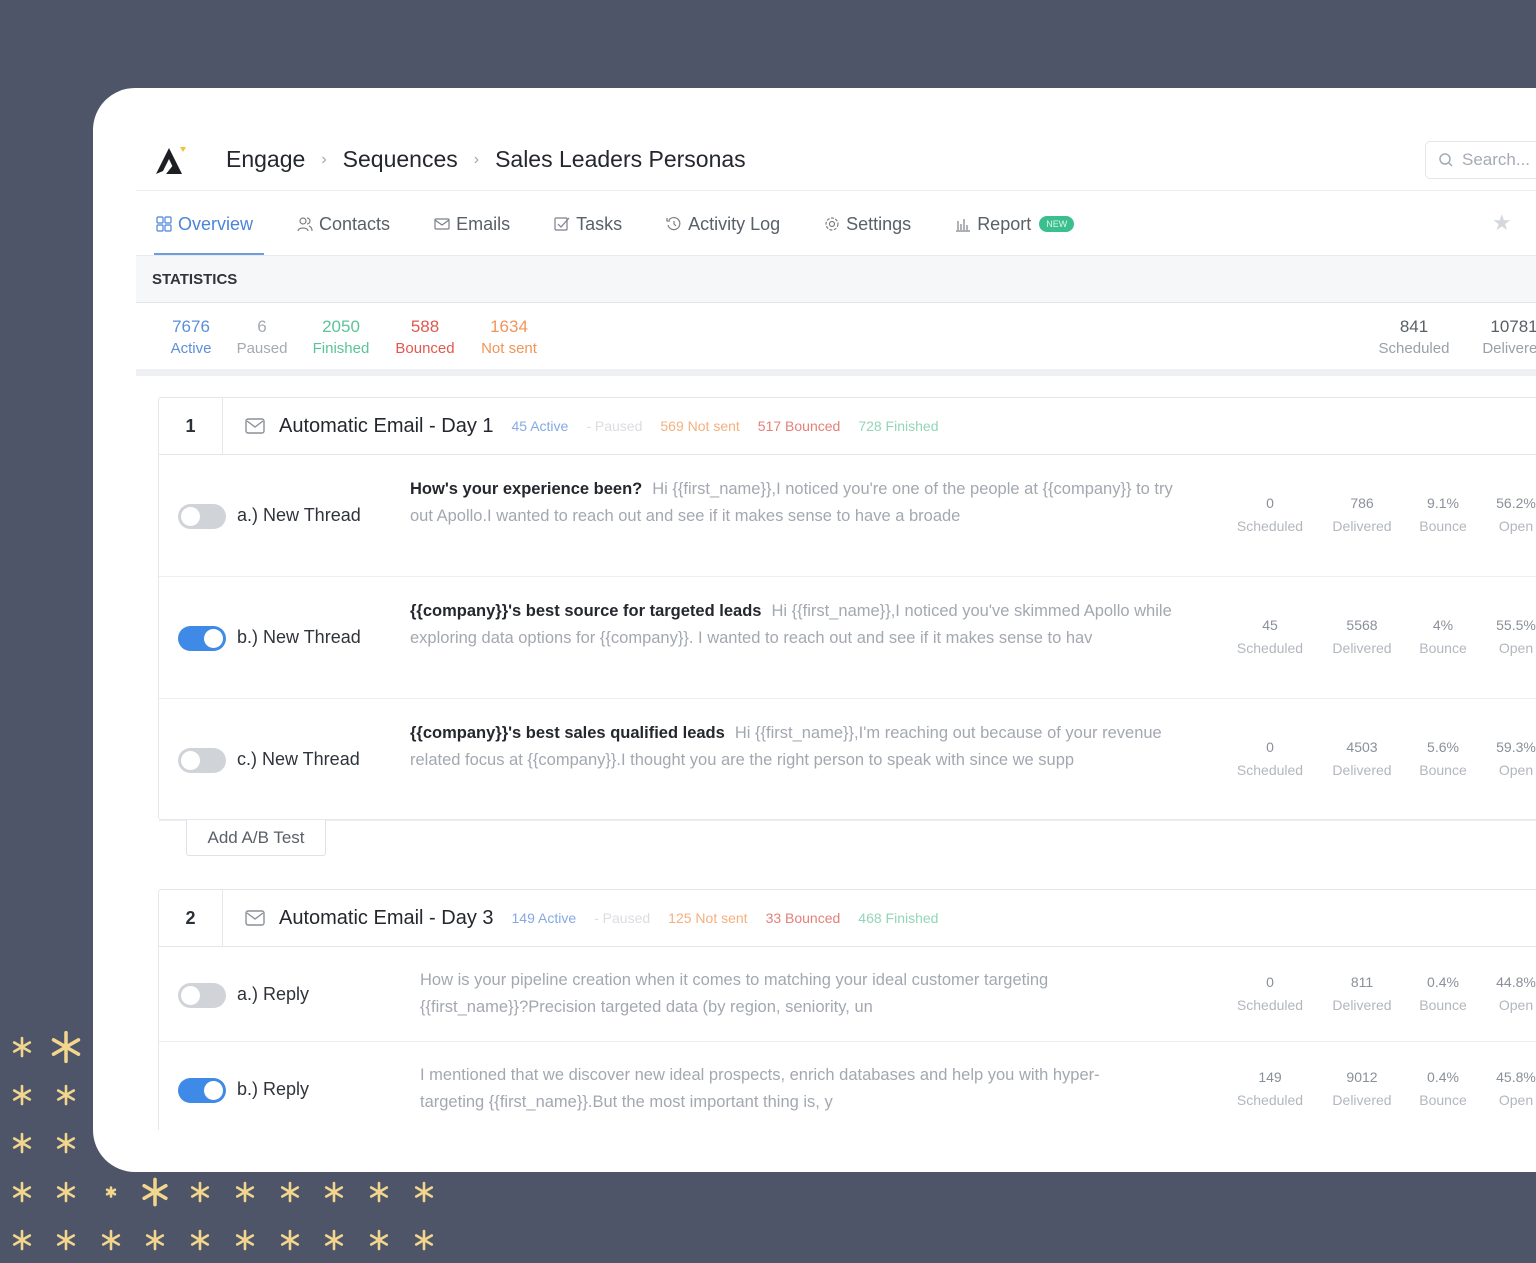  What do you see at coordinates (1270, 1088) in the screenshot?
I see `metric-scheduled: 149 Scheduled` at bounding box center [1270, 1088].